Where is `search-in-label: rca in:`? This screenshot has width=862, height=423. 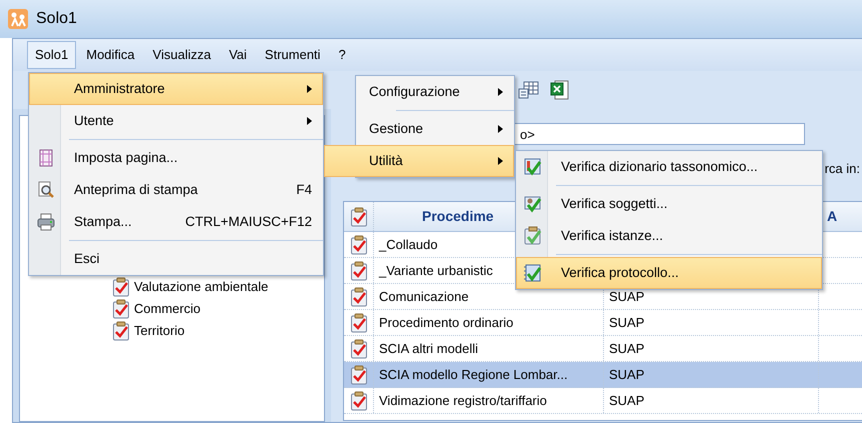 search-in-label: rca in: is located at coordinates (842, 169).